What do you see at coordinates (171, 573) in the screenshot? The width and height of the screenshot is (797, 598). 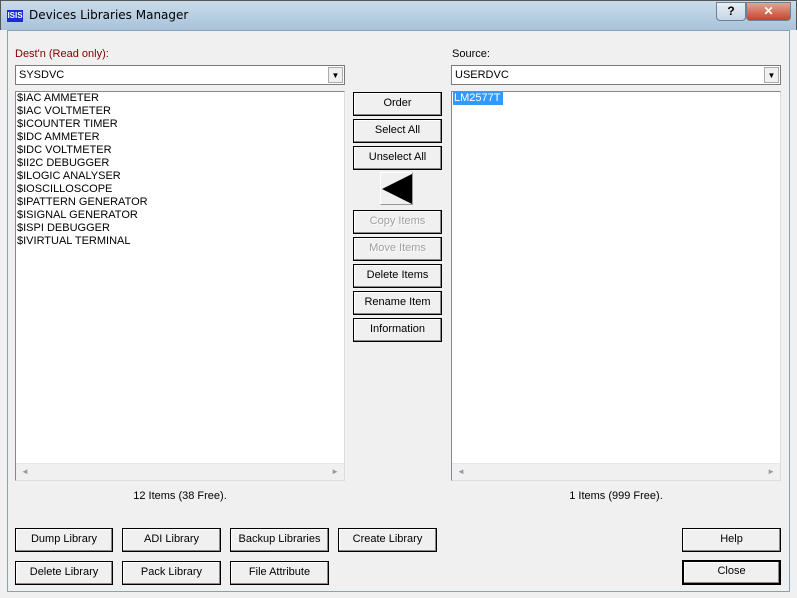 I see `pack-library-button: Pack Library` at bounding box center [171, 573].